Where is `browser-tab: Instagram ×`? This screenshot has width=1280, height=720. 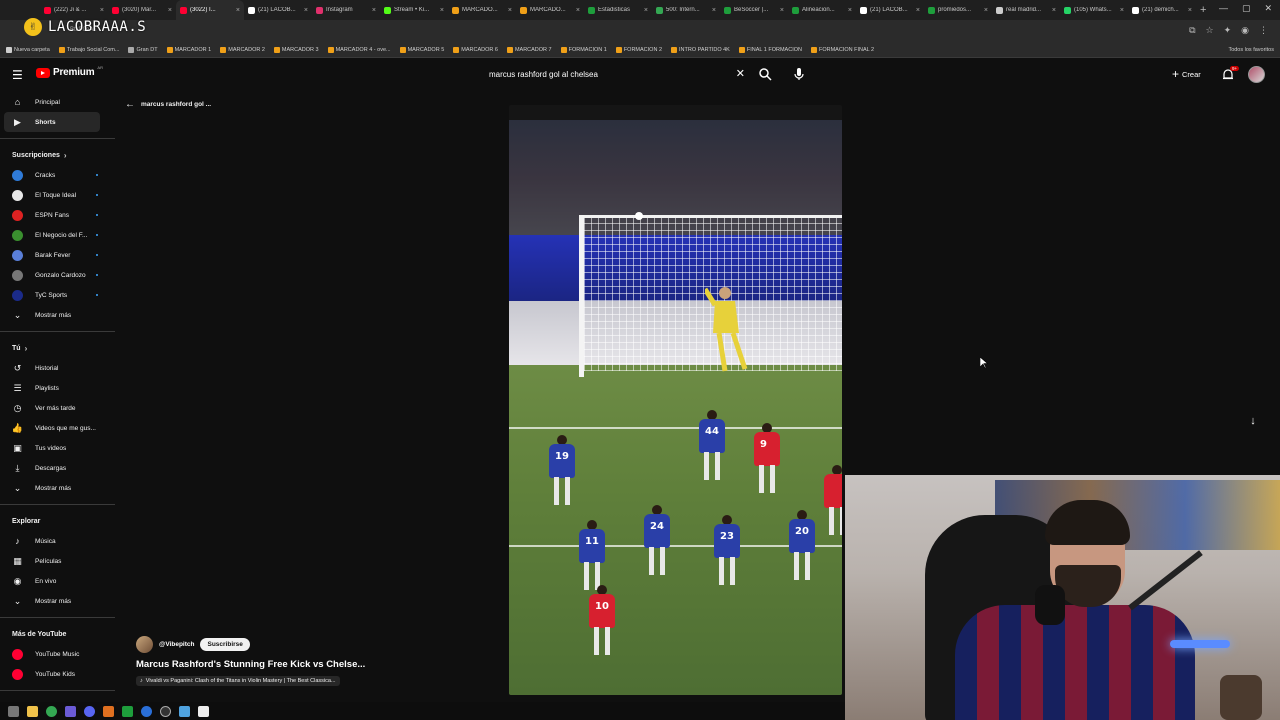
browser-tab: Instagram × is located at coordinates (346, 10).